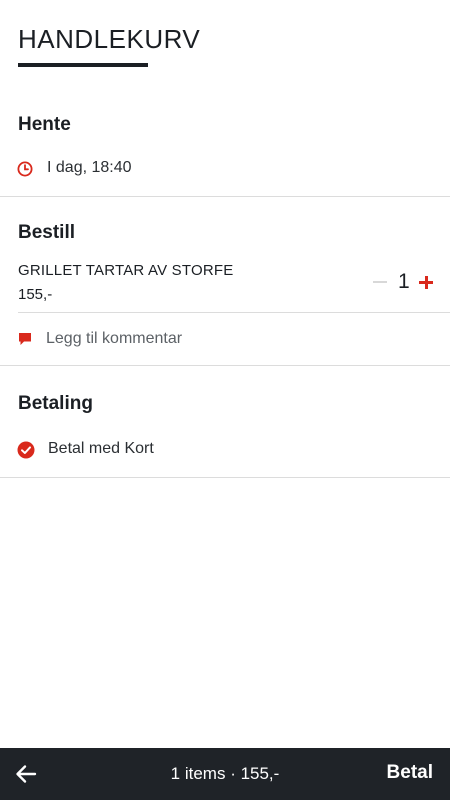 The width and height of the screenshot is (450, 800). Describe the element at coordinates (26, 450) in the screenshot. I see `check-circle-icon` at that location.